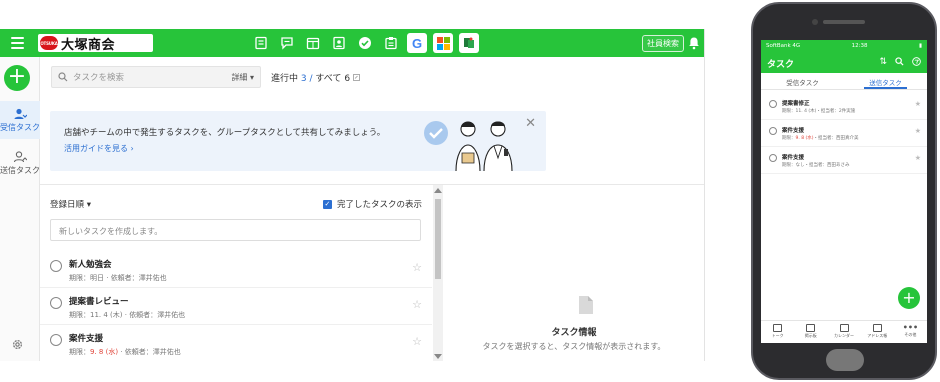  Describe the element at coordinates (328, 79) in the screenshot. I see `all-label: すべて` at that location.